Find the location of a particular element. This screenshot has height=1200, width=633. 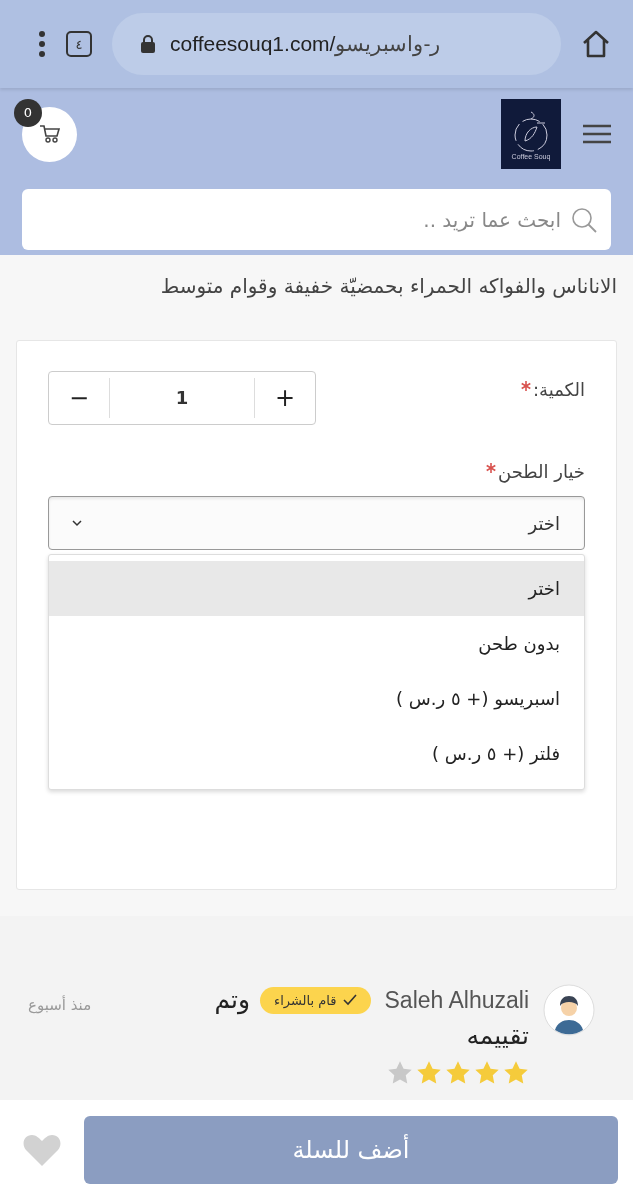

dropdown-option: فلتر (+ ٥ ر.س ) is located at coordinates (316, 753).